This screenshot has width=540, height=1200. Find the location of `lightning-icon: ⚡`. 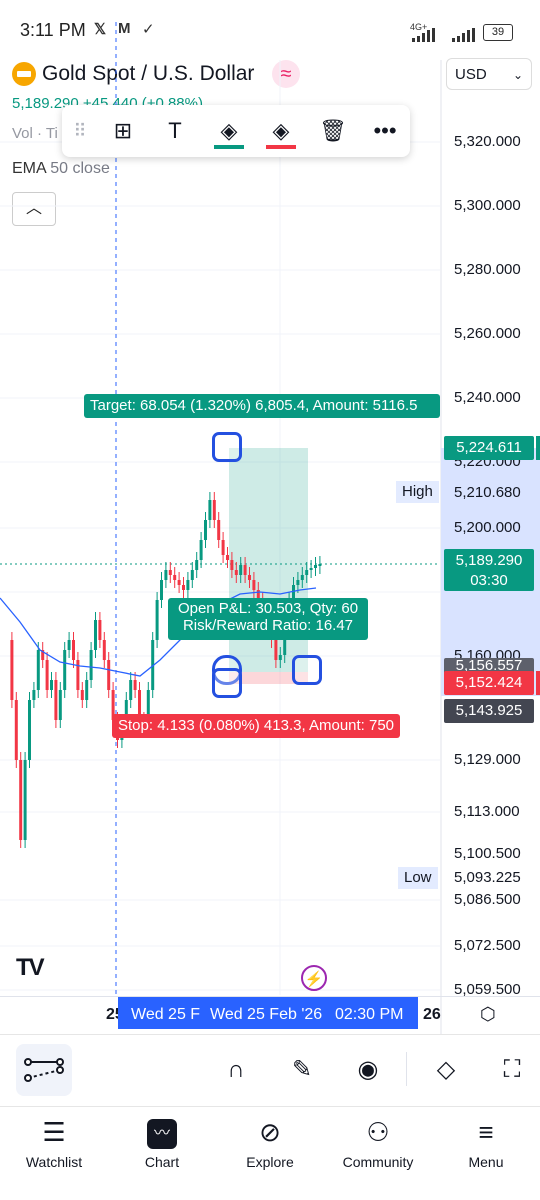

lightning-icon: ⚡ is located at coordinates (314, 978).